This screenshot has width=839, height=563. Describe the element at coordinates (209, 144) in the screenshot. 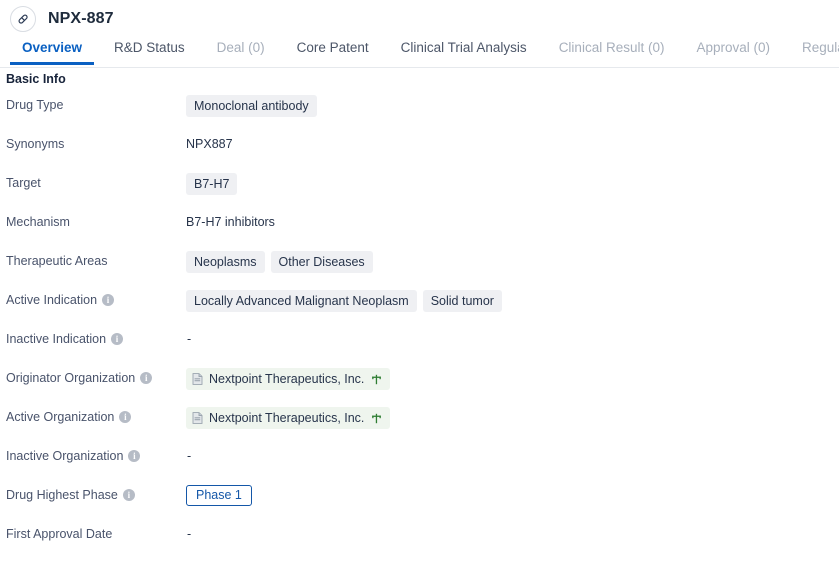

I see `value-text: NPX887` at that location.